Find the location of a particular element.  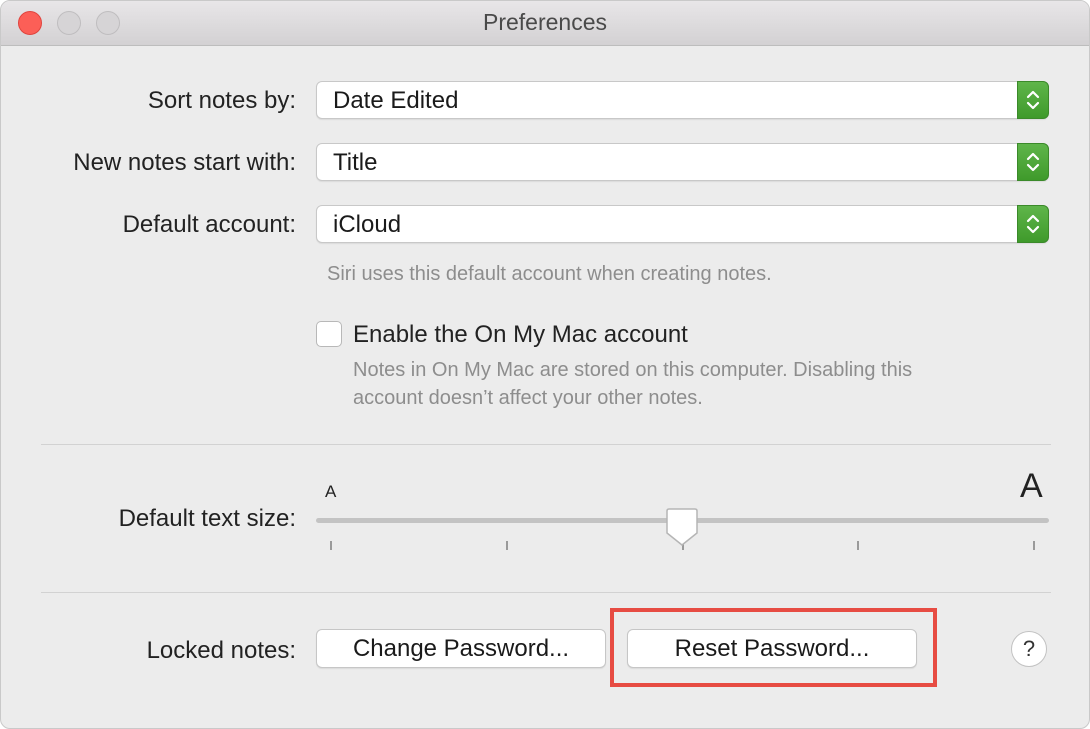

help-icon: ? is located at coordinates (1029, 649).